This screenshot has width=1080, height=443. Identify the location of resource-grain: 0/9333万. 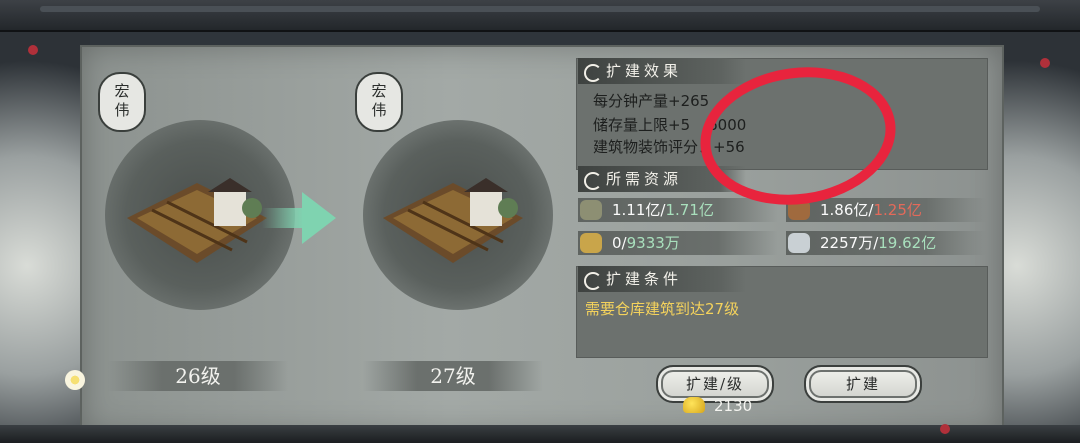
(678, 243).